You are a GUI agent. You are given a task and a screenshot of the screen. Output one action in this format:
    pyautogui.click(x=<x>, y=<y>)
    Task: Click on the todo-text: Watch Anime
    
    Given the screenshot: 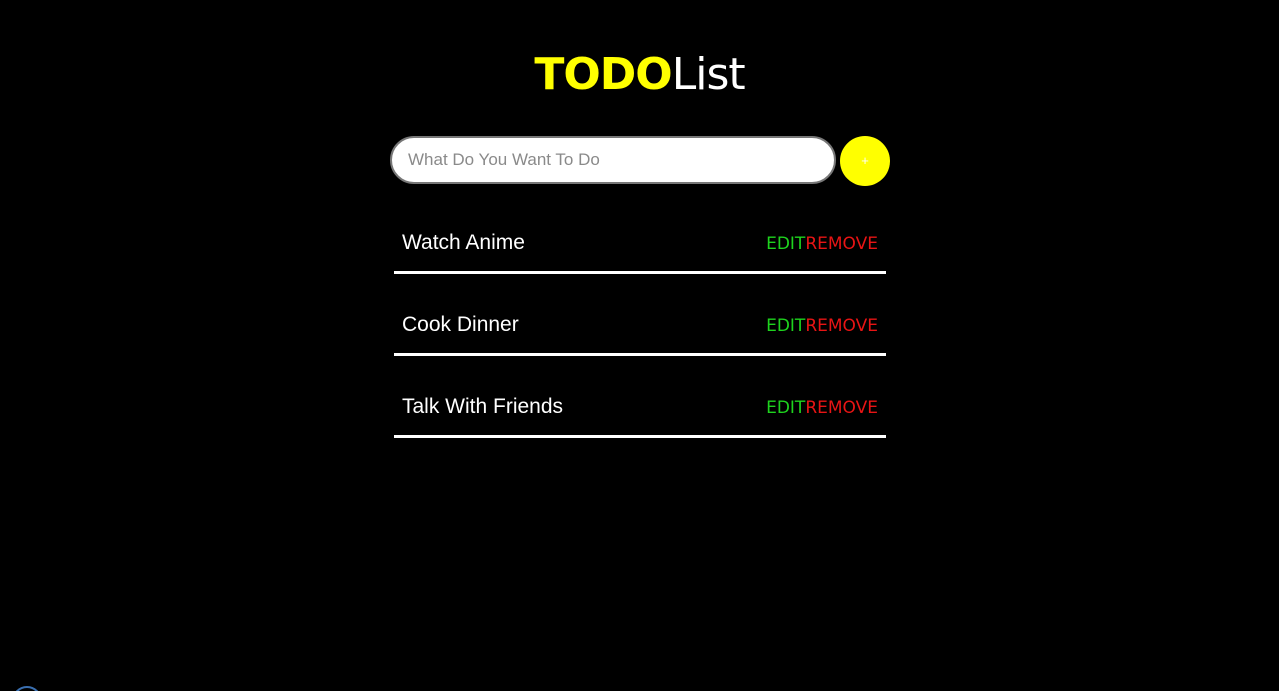 What is the action you would take?
    pyautogui.click(x=463, y=242)
    